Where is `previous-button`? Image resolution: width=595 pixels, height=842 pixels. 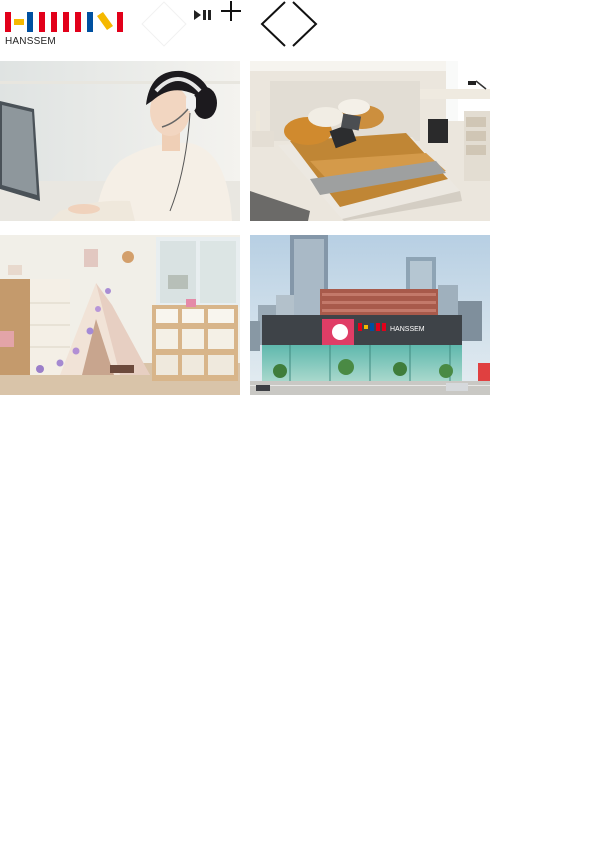
previous-button is located at coordinates (273, 24).